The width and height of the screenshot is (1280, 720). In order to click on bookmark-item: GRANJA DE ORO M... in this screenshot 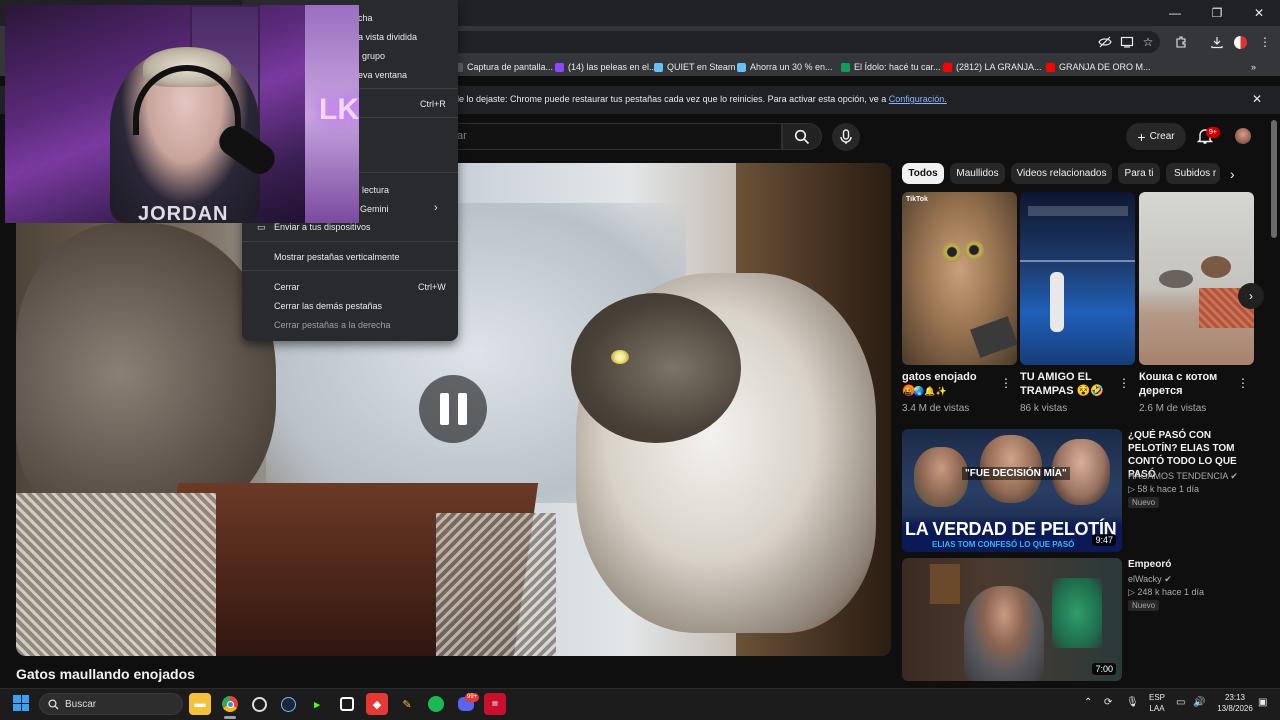, I will do `click(1098, 67)`.